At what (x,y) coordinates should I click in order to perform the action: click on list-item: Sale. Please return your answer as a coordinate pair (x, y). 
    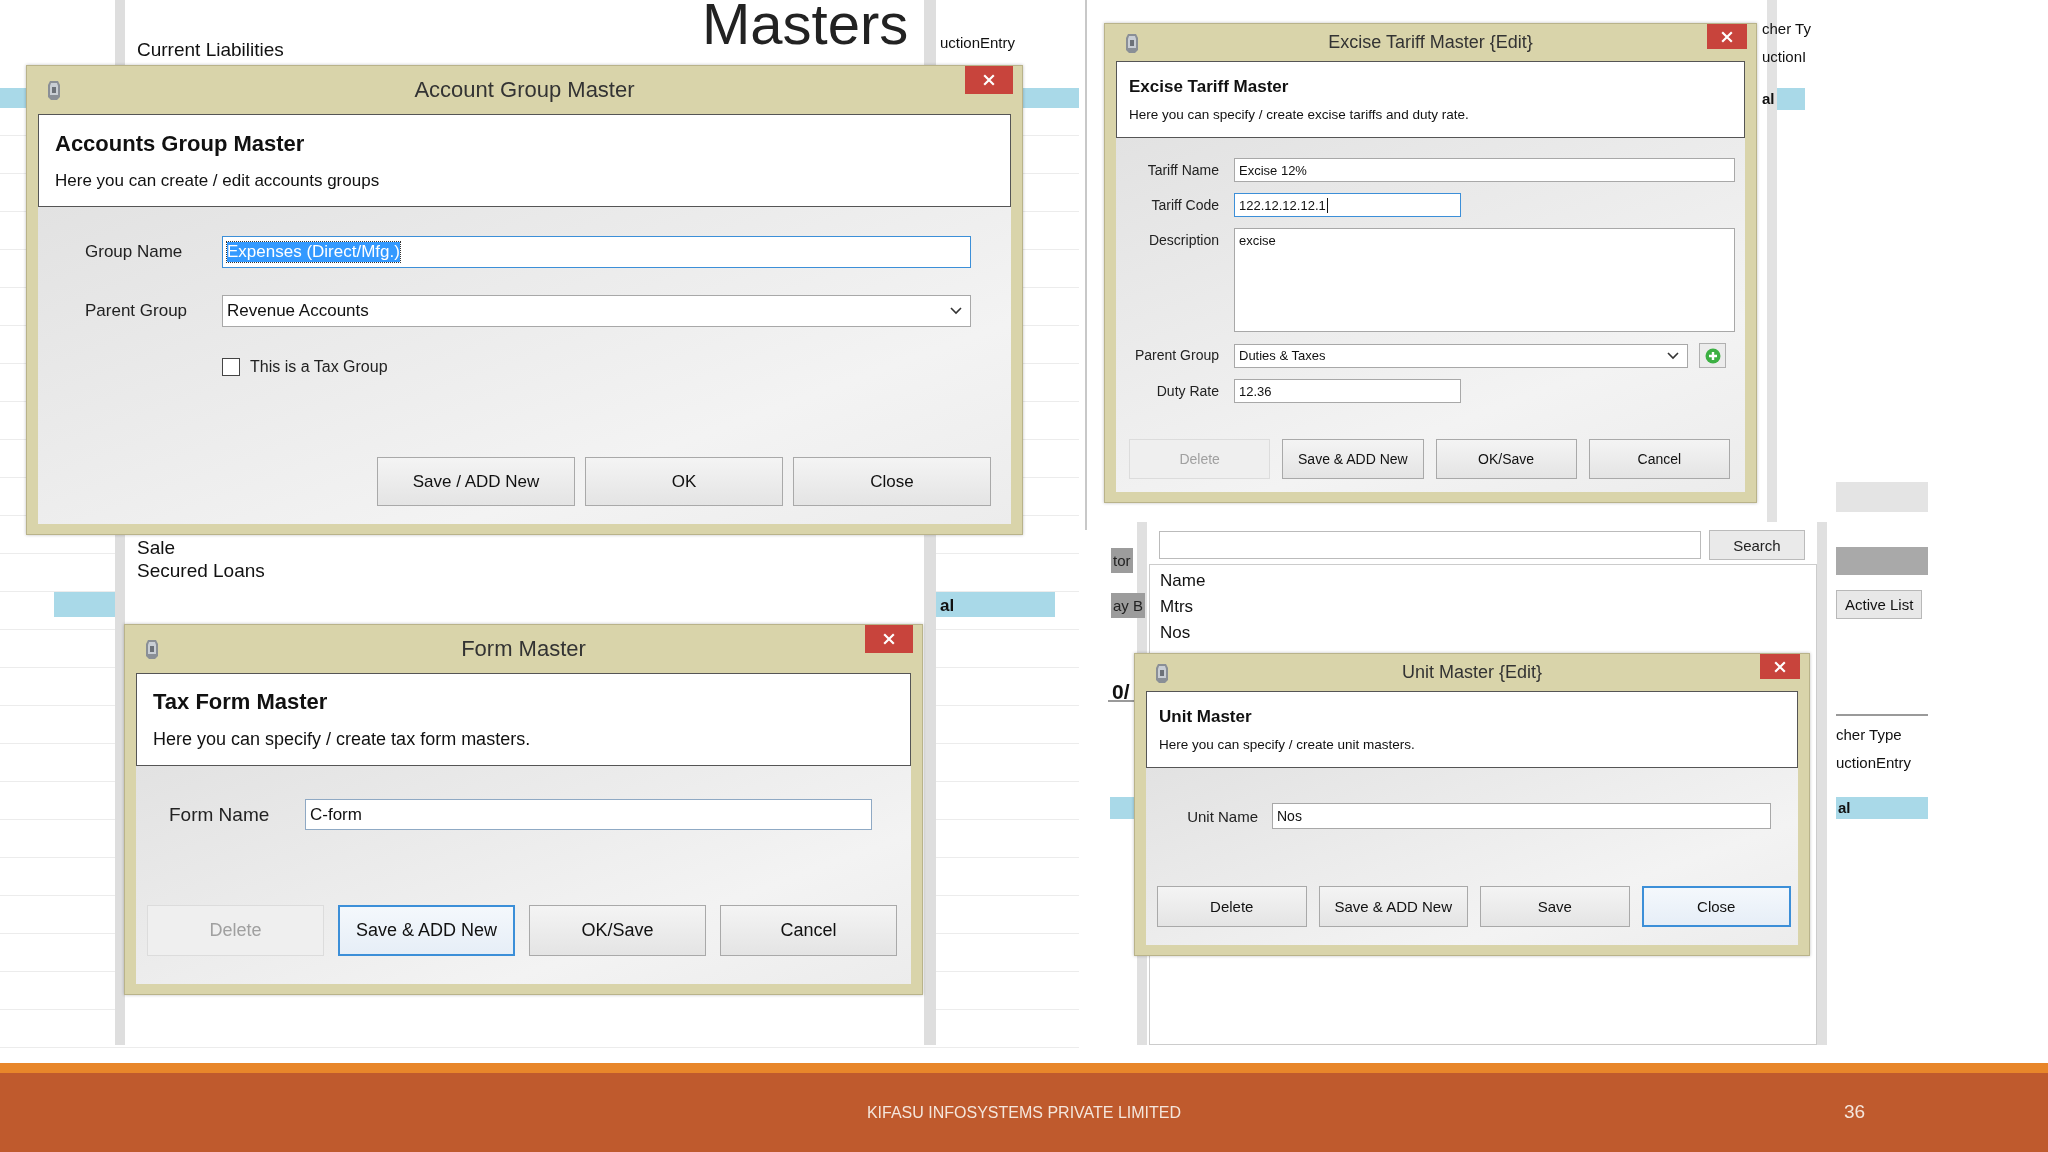
    Looking at the image, I should click on (156, 548).